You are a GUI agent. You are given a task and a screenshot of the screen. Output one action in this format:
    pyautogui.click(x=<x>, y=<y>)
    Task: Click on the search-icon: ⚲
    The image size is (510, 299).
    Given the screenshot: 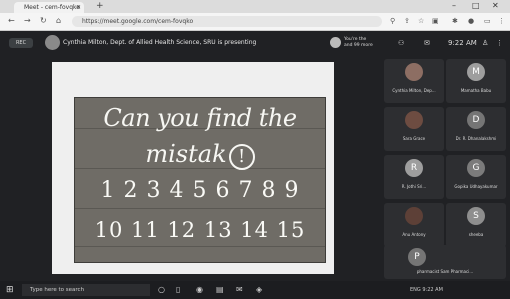 What is the action you would take?
    pyautogui.click(x=392, y=21)
    